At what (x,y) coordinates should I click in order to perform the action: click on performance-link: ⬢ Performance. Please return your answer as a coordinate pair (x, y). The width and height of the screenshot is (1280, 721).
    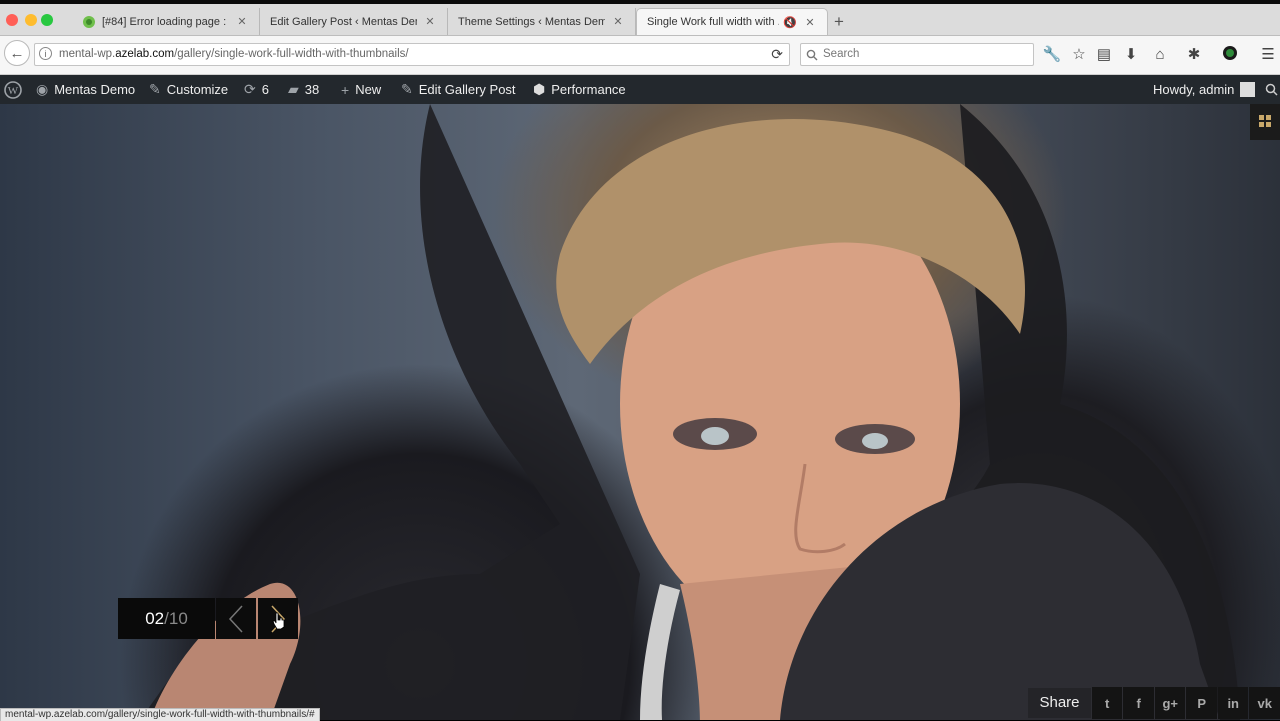
    Looking at the image, I should click on (579, 89).